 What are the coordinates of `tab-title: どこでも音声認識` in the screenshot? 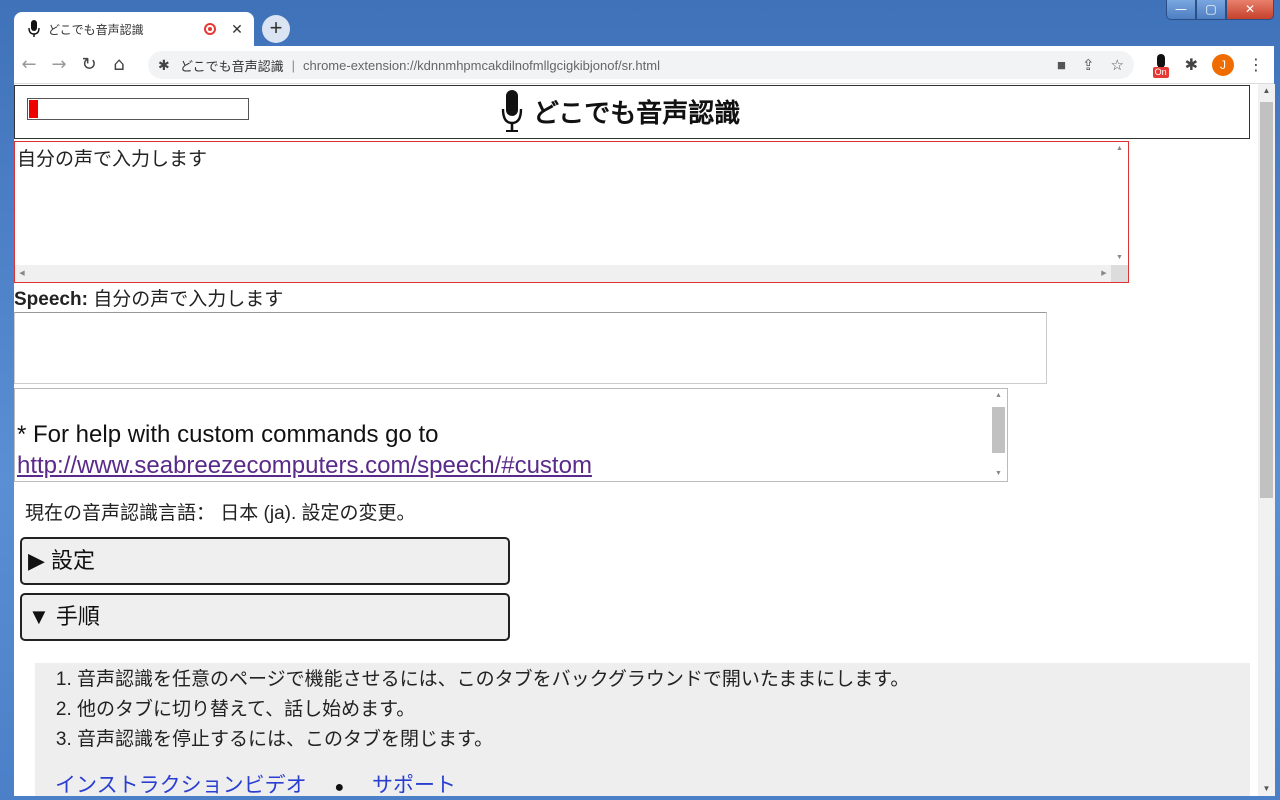 It's located at (96, 29).